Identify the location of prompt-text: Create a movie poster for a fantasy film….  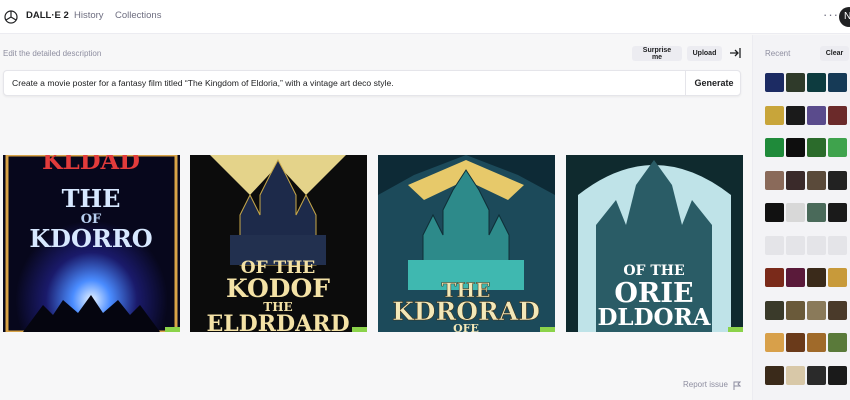
(203, 83).